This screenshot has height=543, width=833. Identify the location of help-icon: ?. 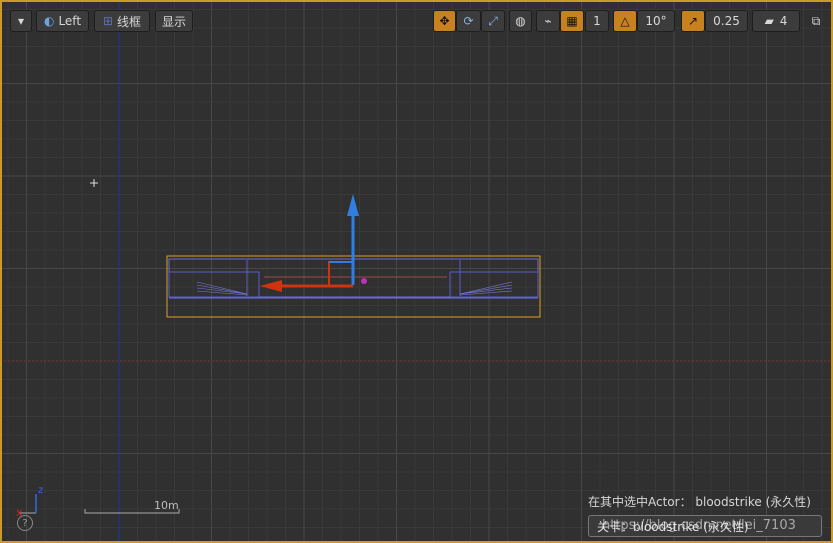
(25, 523).